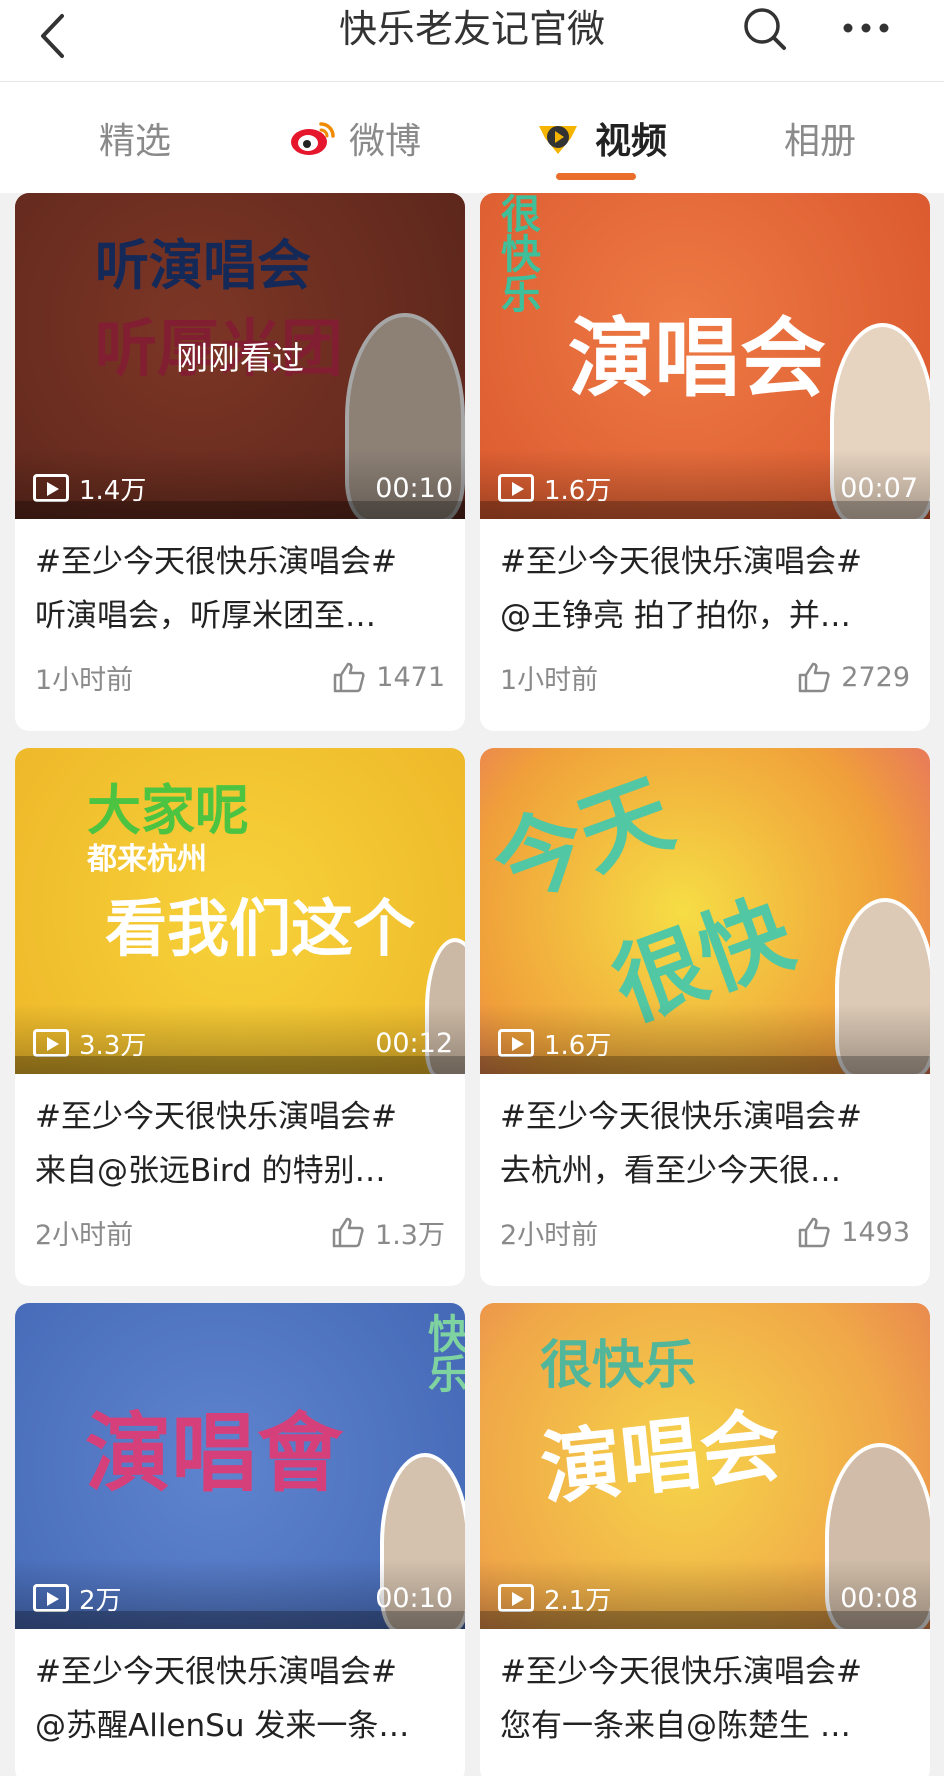 The image size is (944, 1776). What do you see at coordinates (472, 137) in the screenshot?
I see `profile-tabs: 精选 微博 视频 相册` at bounding box center [472, 137].